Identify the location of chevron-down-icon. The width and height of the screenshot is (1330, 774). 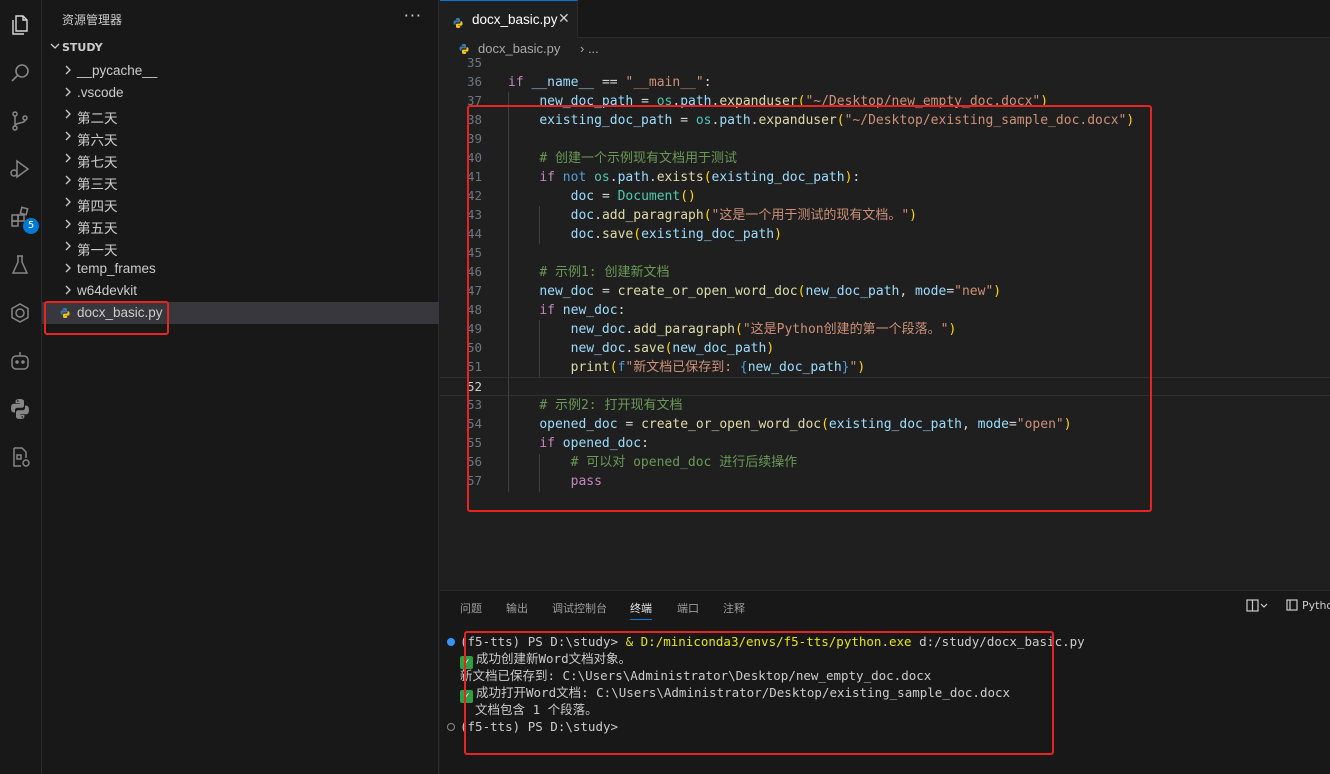
(55, 47).